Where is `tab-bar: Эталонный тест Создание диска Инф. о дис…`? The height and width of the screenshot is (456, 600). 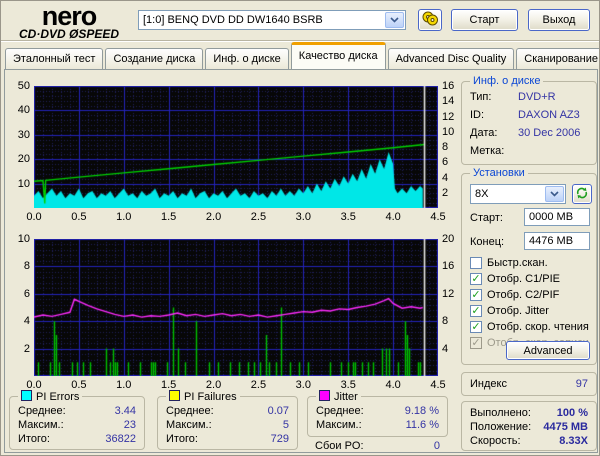
tab-bar: Эталонный тест Создание диска Инф. о дис… is located at coordinates (302, 55).